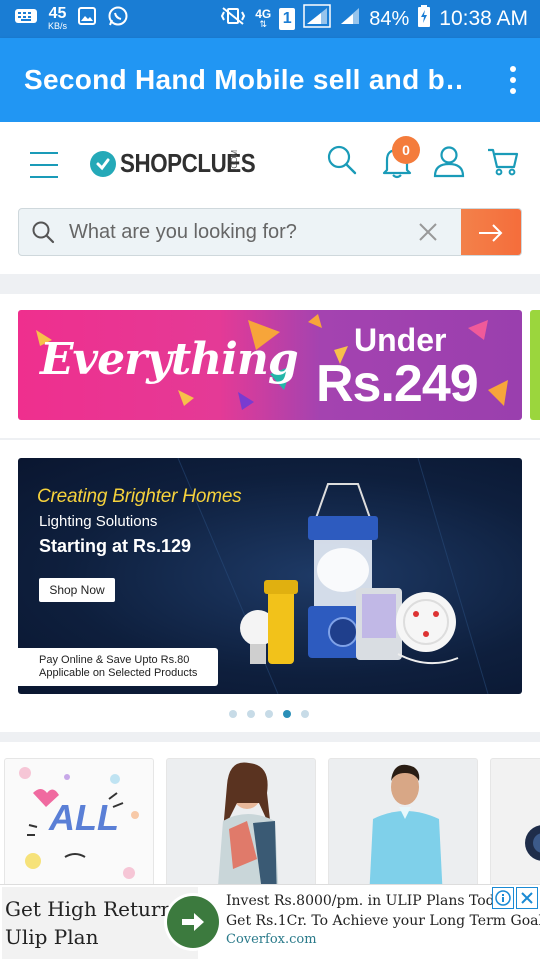 Image resolution: width=540 pixels, height=960 pixels. I want to click on sim-badge: 1, so click(287, 19).